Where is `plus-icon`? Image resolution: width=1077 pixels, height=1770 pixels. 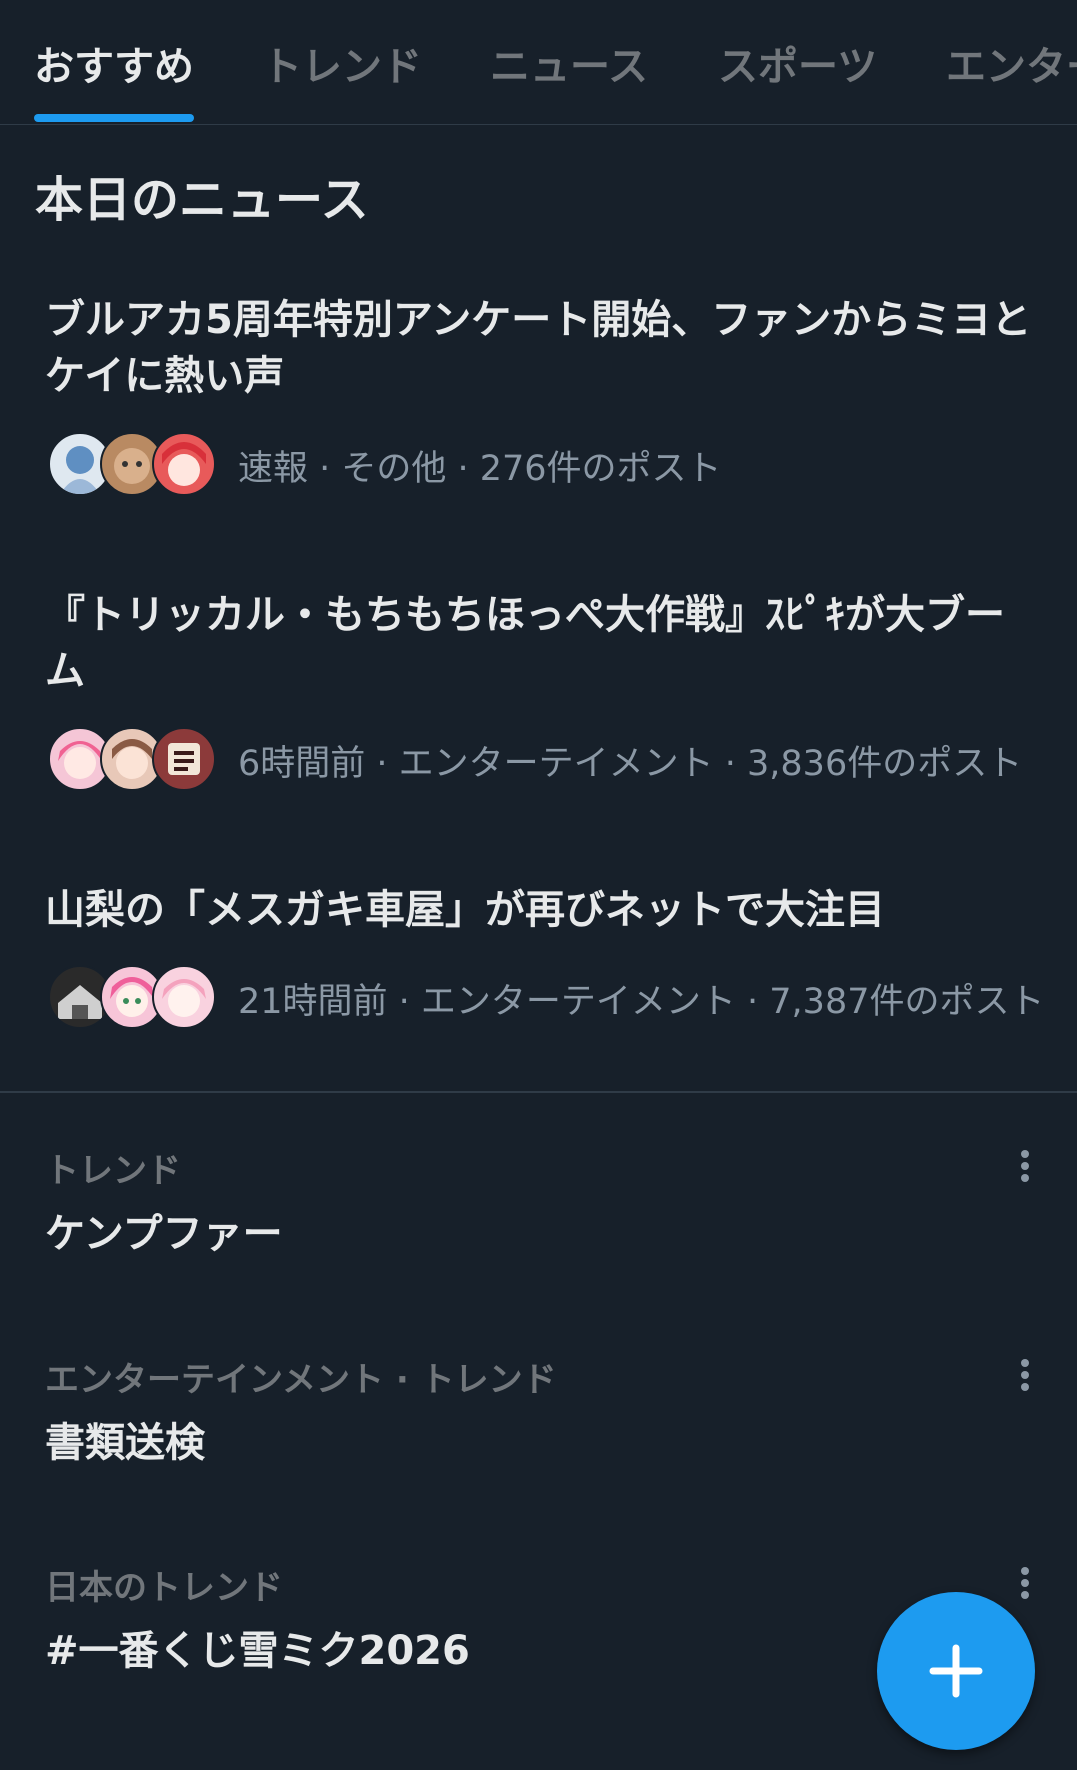 plus-icon is located at coordinates (956, 1671).